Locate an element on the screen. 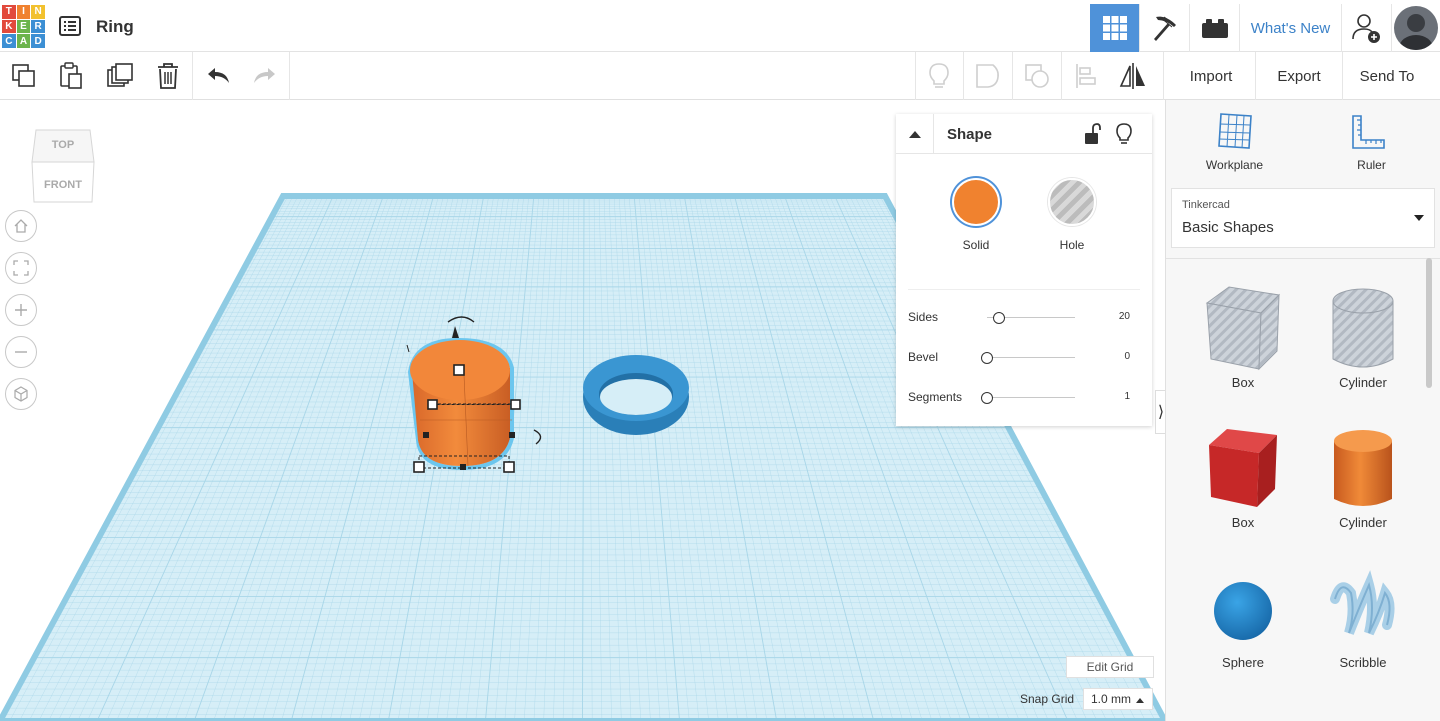  shape-label: Scribble is located at coordinates (1363, 662).